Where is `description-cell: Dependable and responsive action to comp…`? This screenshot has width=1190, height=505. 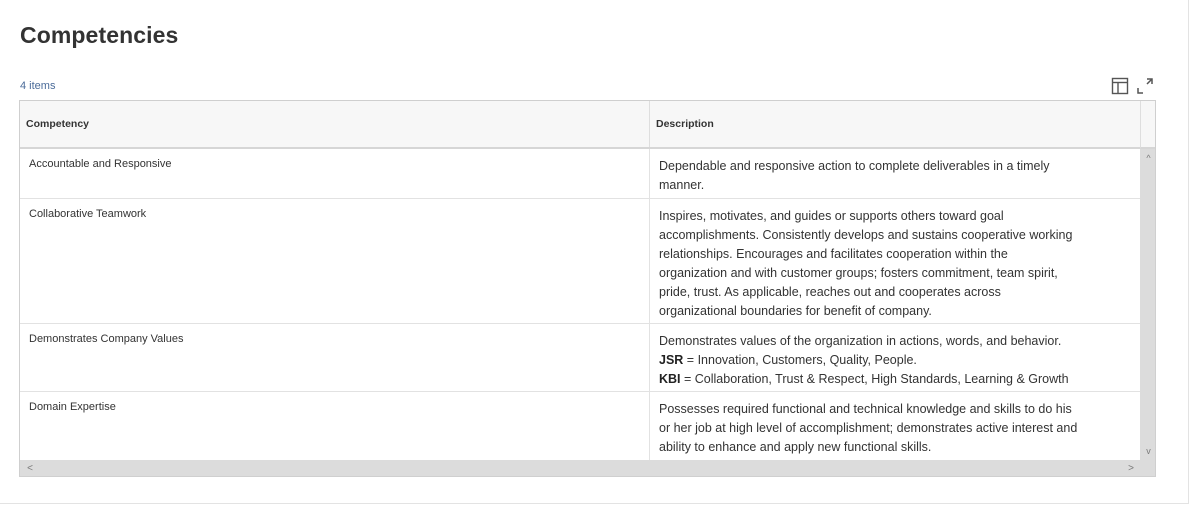 description-cell: Dependable and responsive action to comp… is located at coordinates (894, 173).